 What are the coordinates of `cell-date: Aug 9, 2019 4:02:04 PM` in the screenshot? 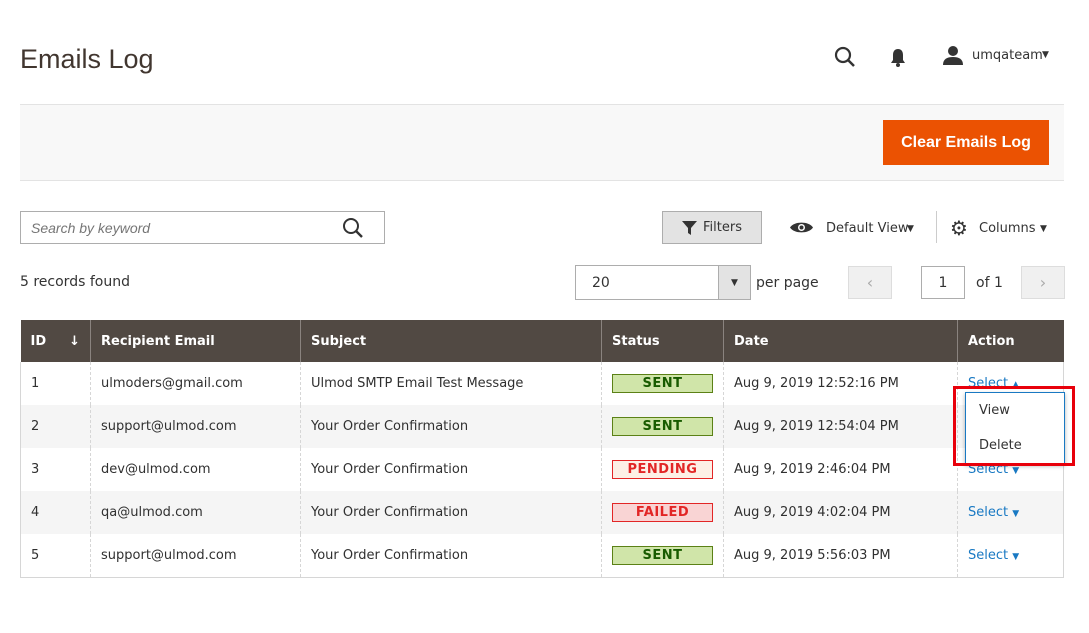 It's located at (840, 512).